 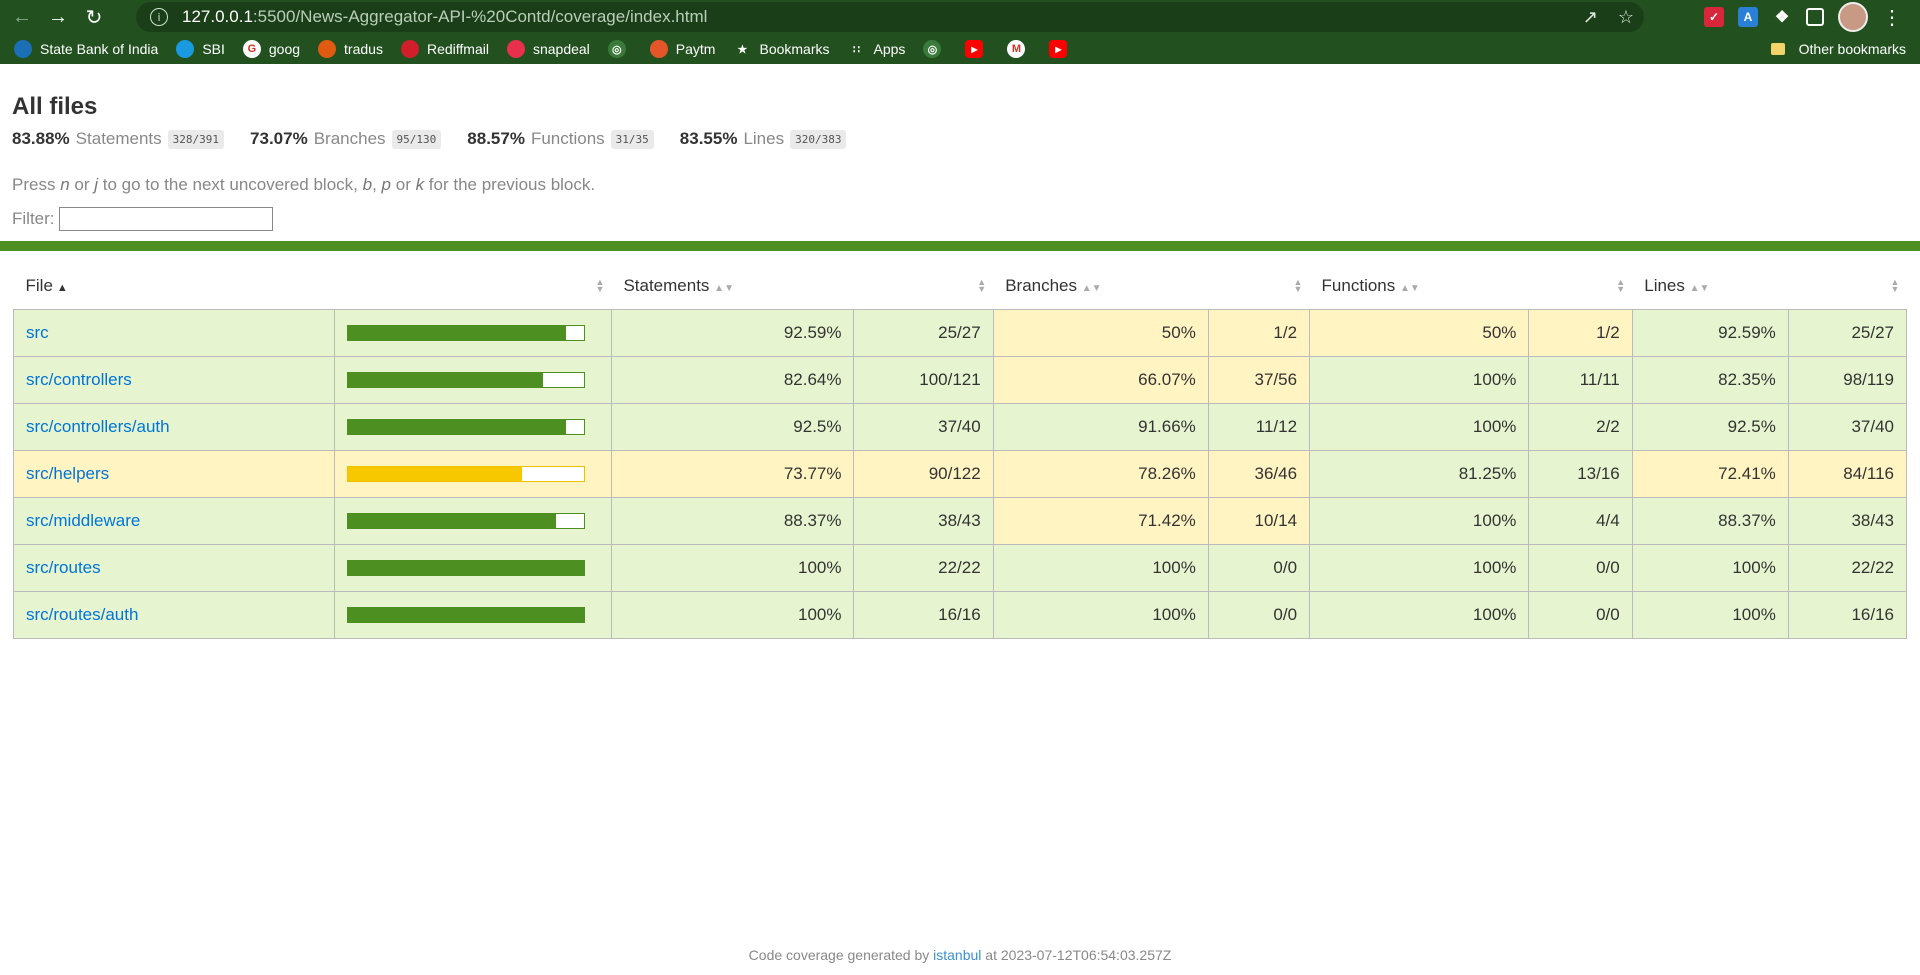 What do you see at coordinates (515, 49) in the screenshot?
I see `snapdeal-icon` at bounding box center [515, 49].